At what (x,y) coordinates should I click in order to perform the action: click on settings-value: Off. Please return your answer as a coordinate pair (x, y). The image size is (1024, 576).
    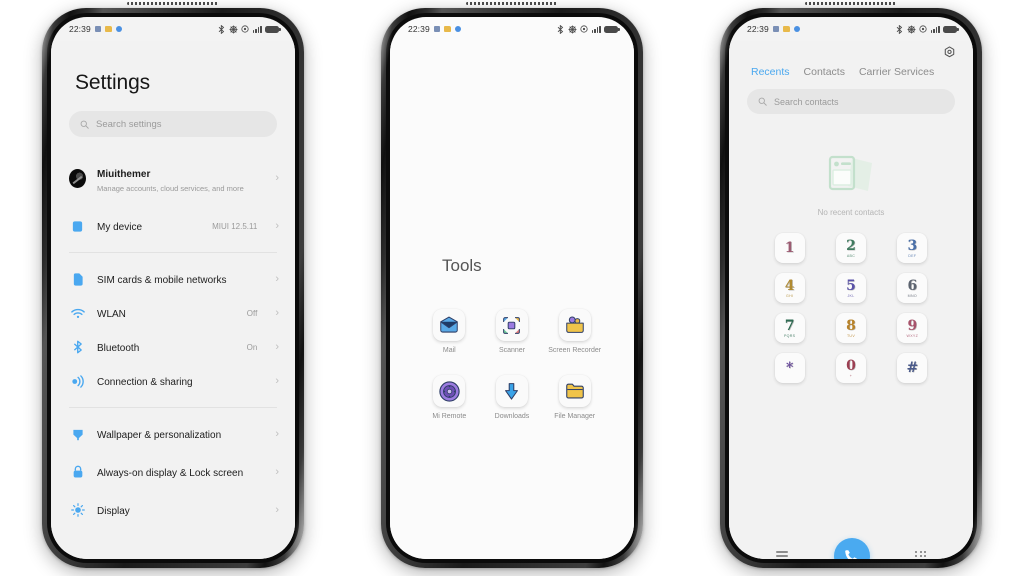
    Looking at the image, I should click on (252, 313).